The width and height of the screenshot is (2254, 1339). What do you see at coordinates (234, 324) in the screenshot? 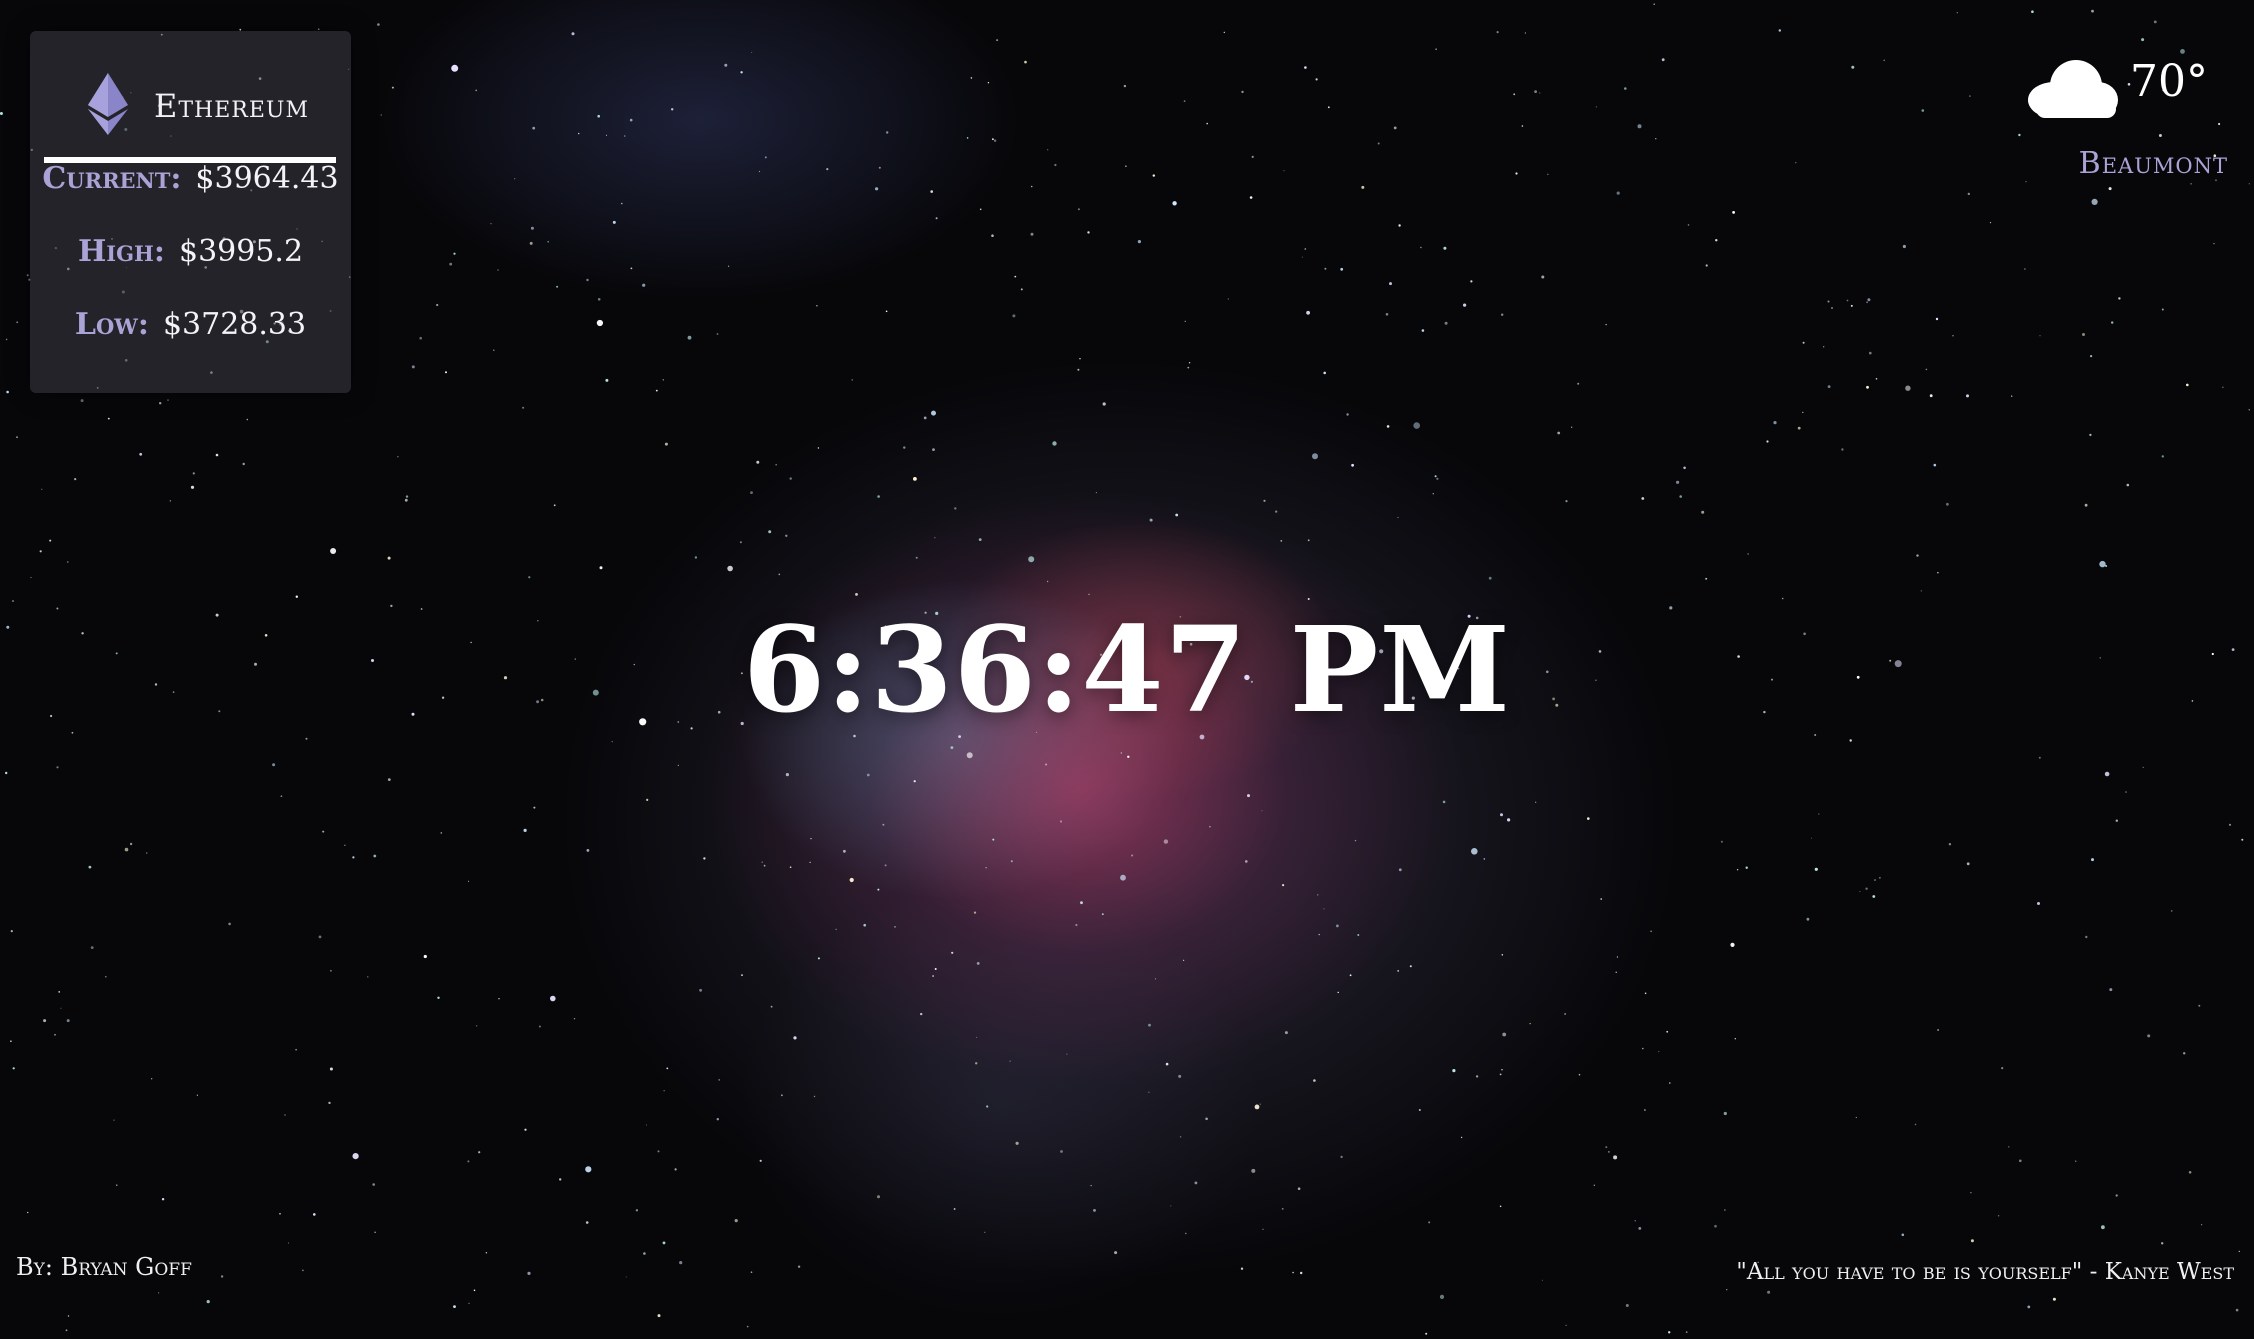
I see `low-price-value: $3728.33` at bounding box center [234, 324].